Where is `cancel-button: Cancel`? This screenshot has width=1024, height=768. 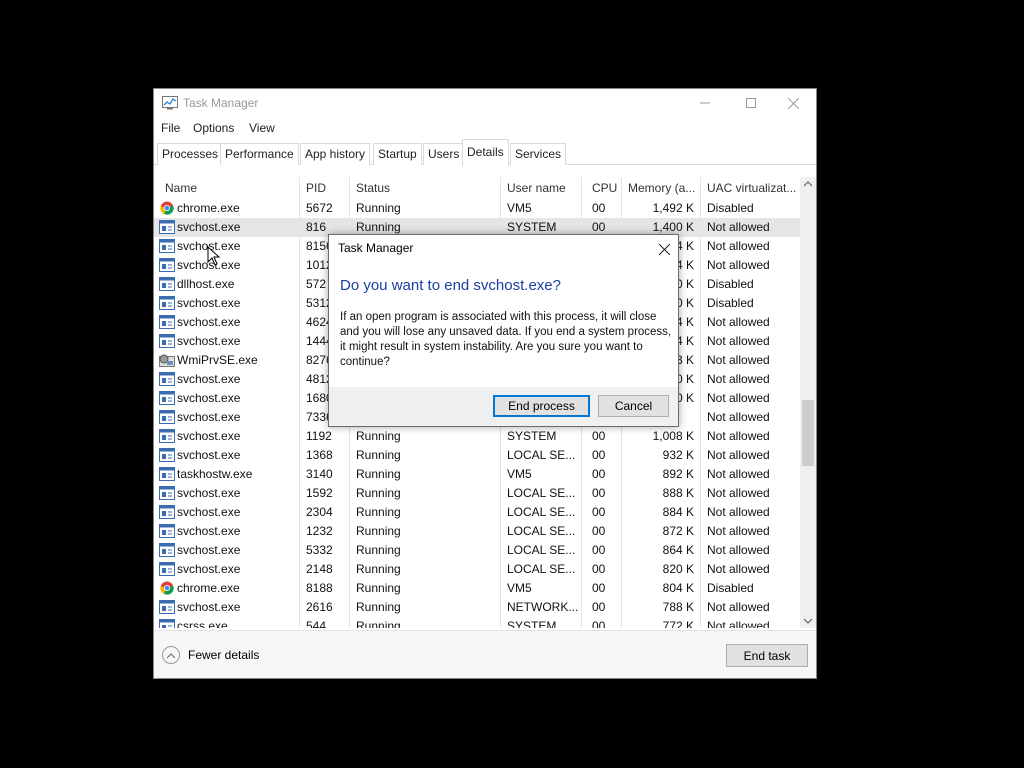 cancel-button: Cancel is located at coordinates (633, 406).